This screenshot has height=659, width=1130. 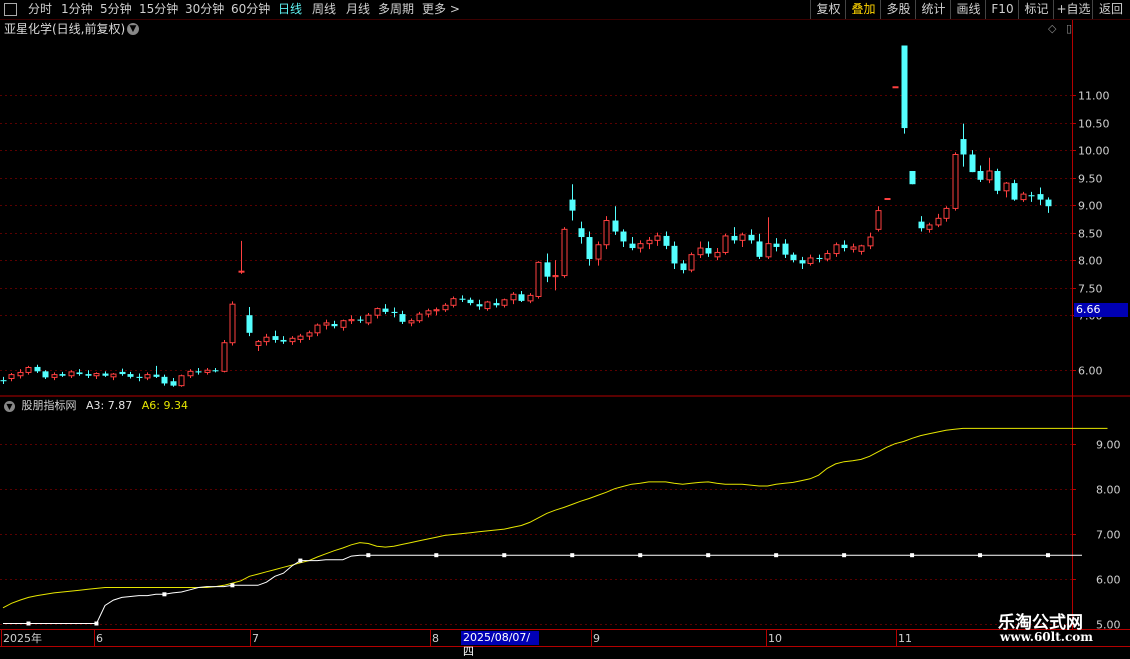 I want to click on current-price-tag: 6.66, so click(x=1101, y=310).